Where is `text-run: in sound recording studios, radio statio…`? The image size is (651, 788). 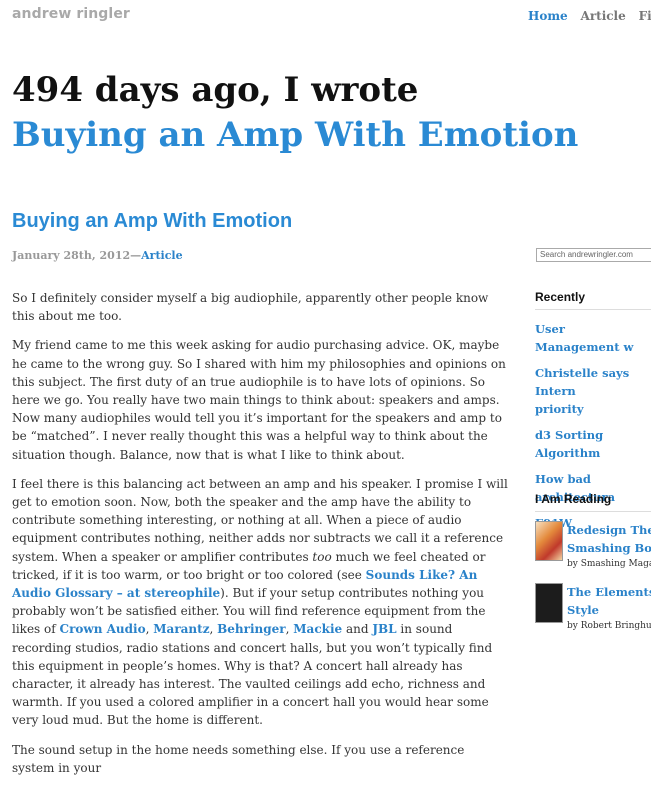 text-run: in sound recording studios, radio statio… is located at coordinates (252, 675).